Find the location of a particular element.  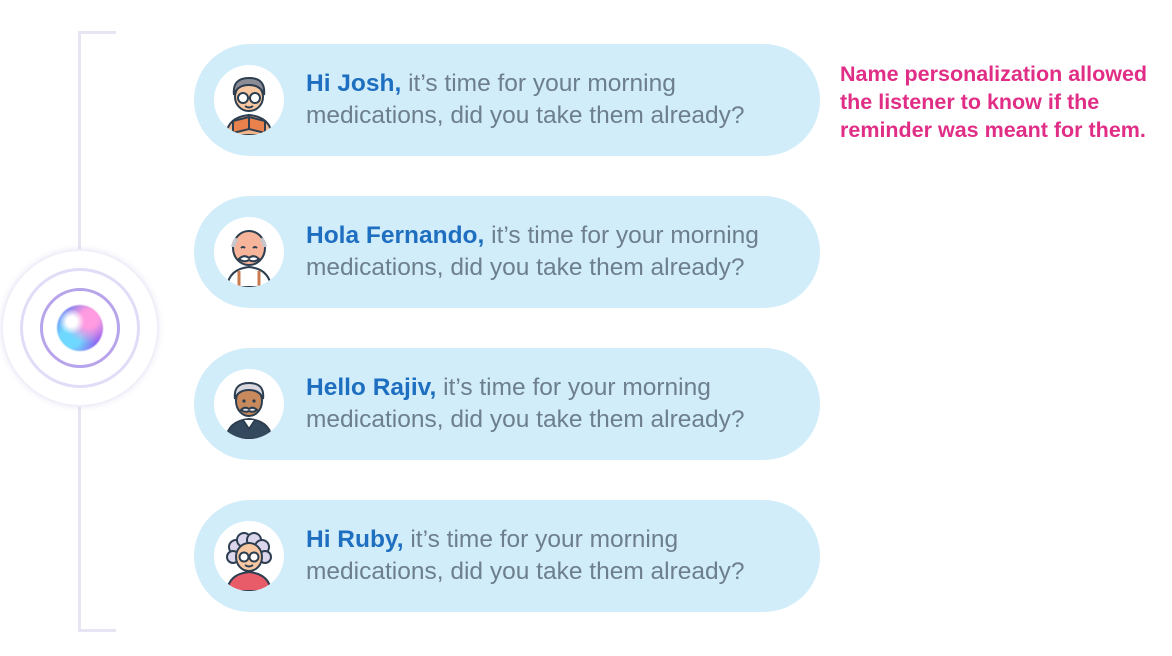

recipient-name: Hi Josh, is located at coordinates (354, 83).